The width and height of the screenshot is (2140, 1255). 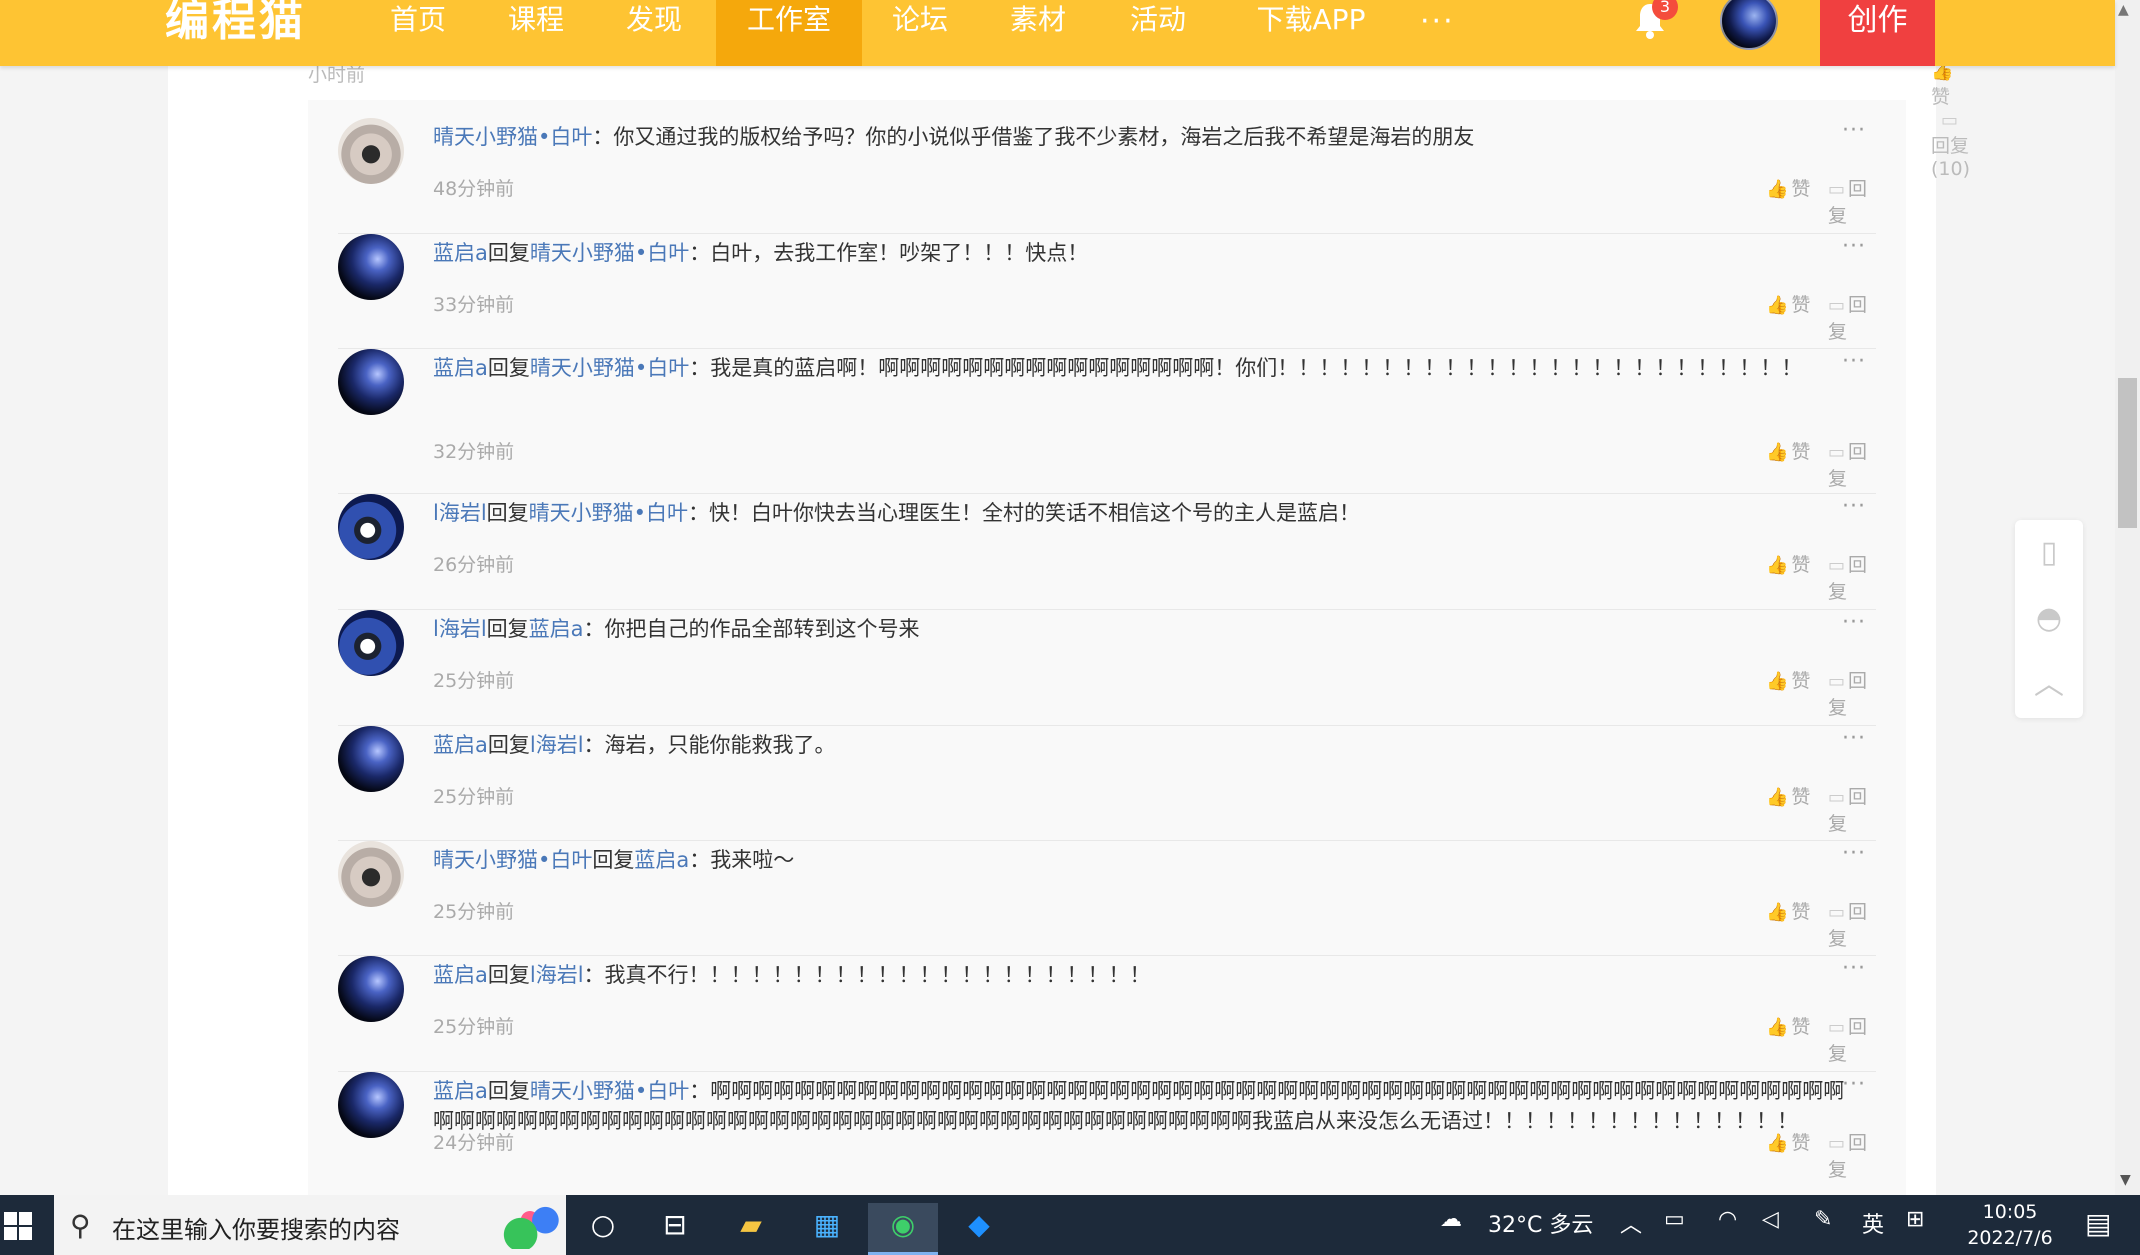 I want to click on search-placeholder: 在这里输入你要搜索的内容, so click(x=256, y=1230).